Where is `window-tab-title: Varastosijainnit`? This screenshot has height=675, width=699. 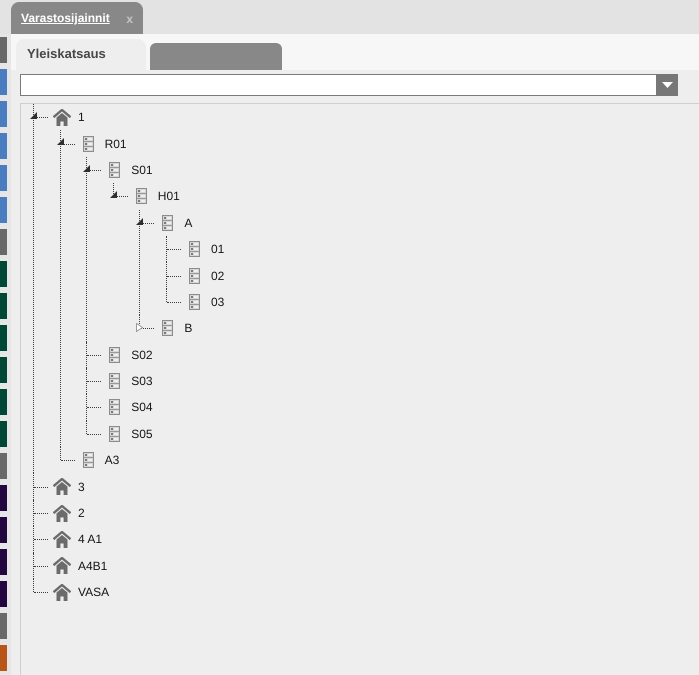 window-tab-title: Varastosijainnit is located at coordinates (65, 18).